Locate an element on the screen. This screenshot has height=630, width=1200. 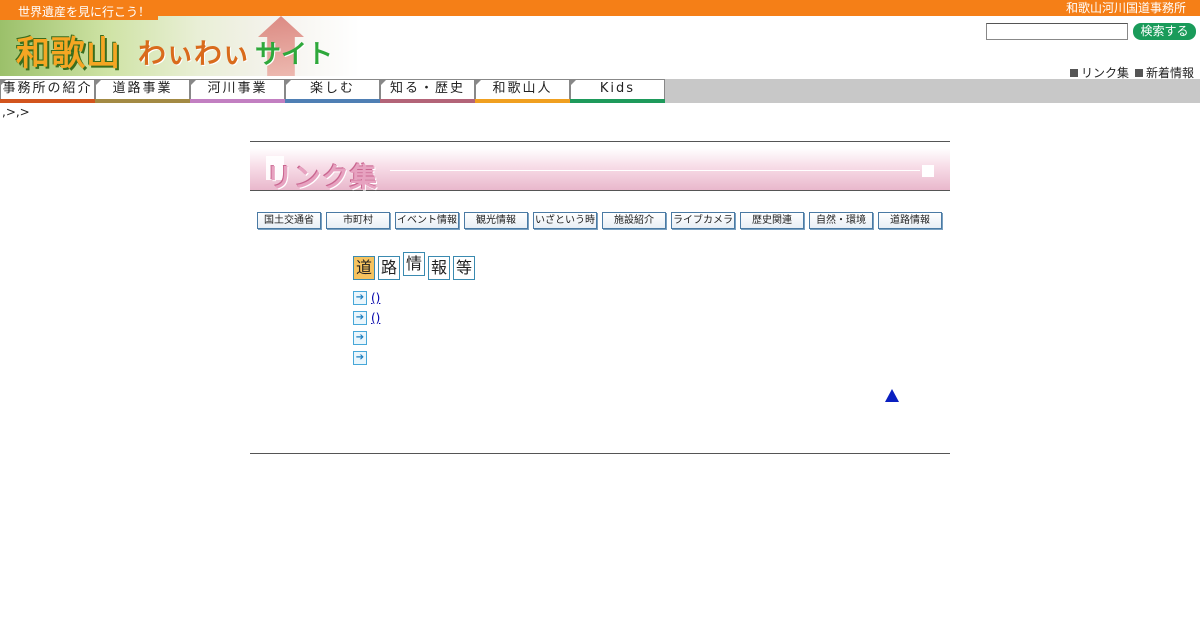
category-button: 施設紹介 is located at coordinates (634, 220).